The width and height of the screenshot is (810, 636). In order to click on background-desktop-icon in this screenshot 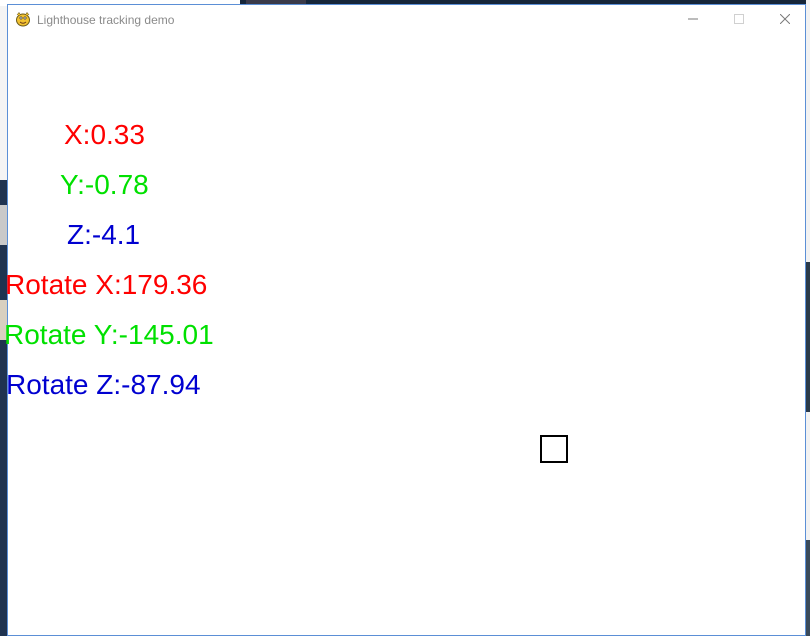, I will do `click(3, 225)`.